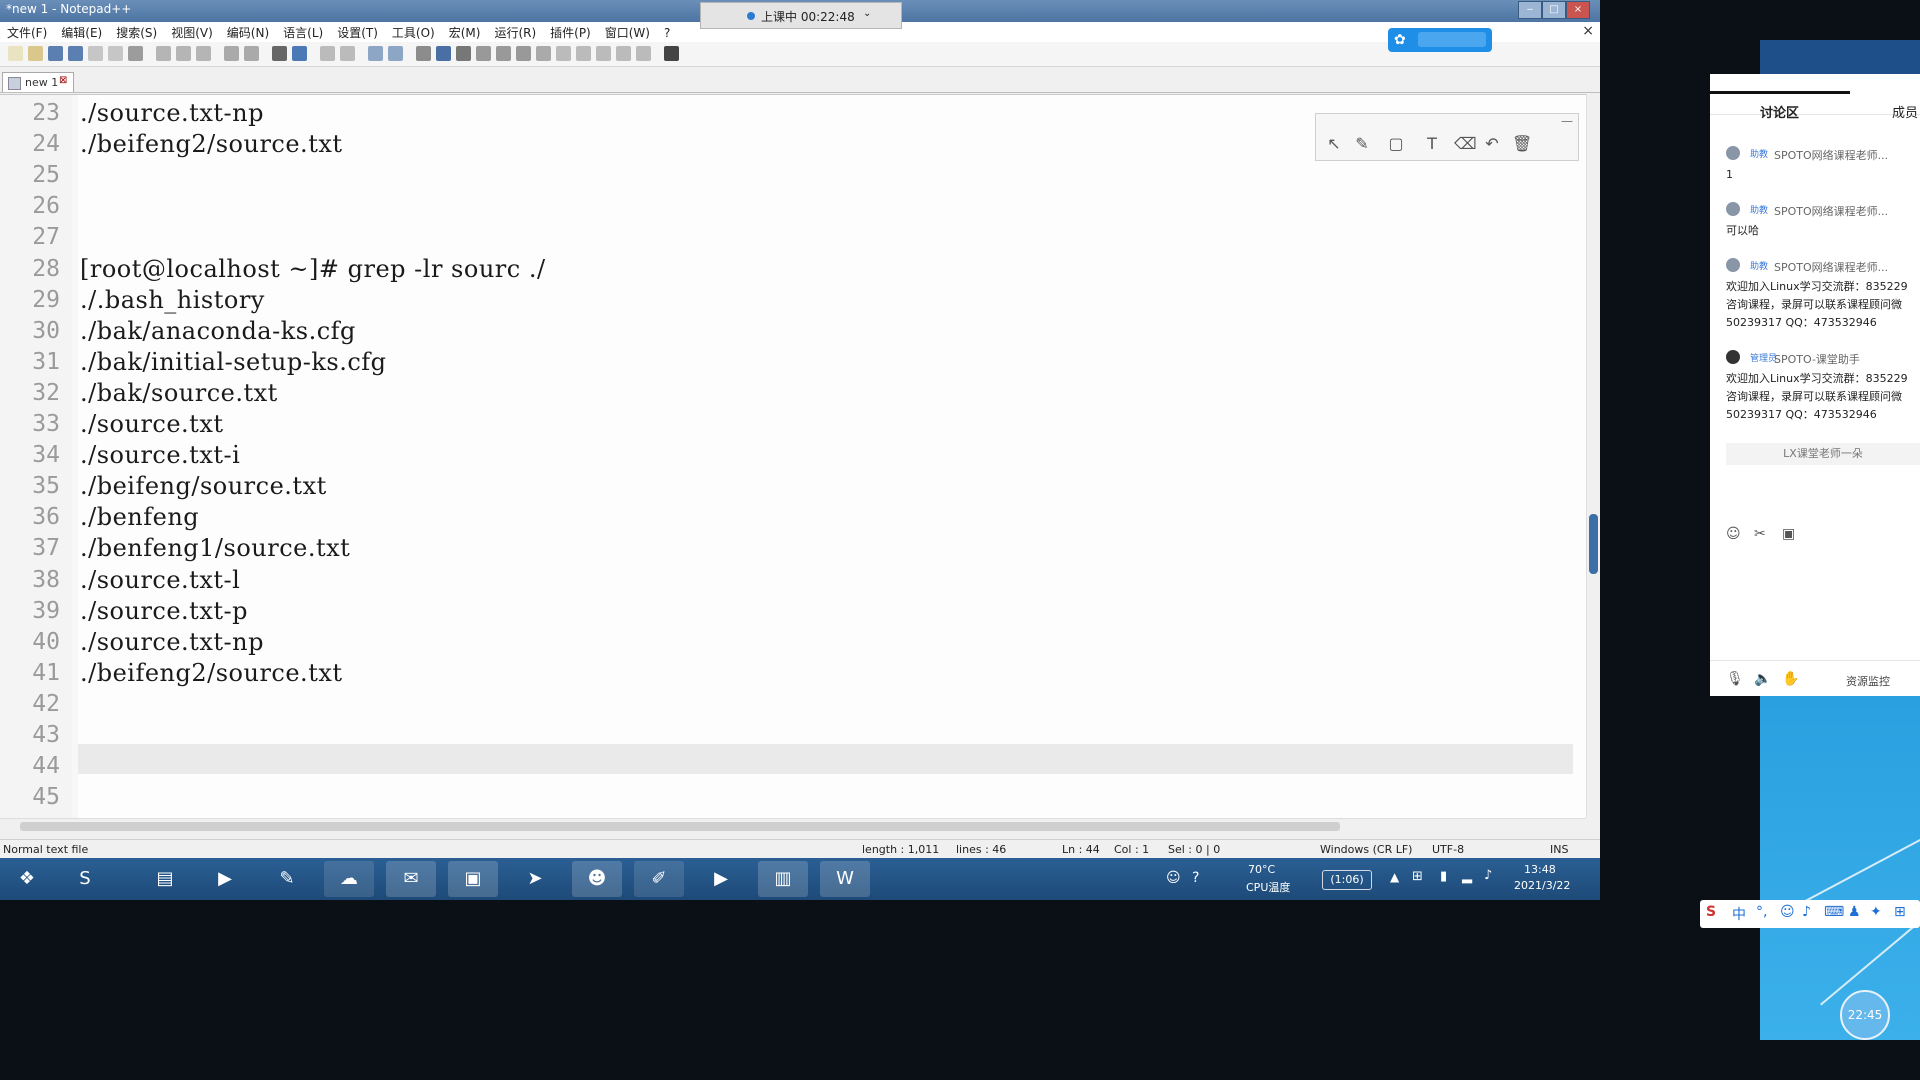 The width and height of the screenshot is (1920, 1080). I want to click on save-all-icon, so click(75, 53).